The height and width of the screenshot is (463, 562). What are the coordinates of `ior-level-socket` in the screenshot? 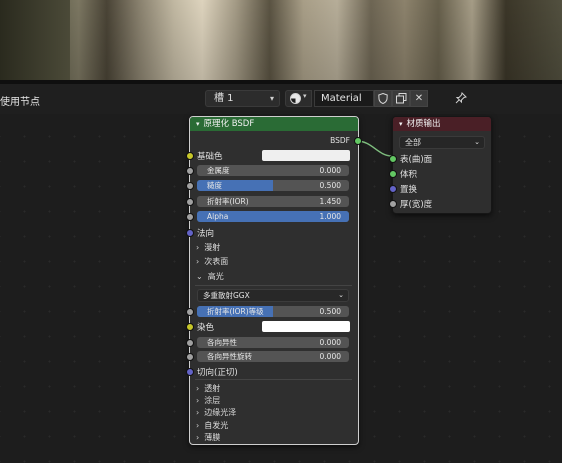 It's located at (190, 312).